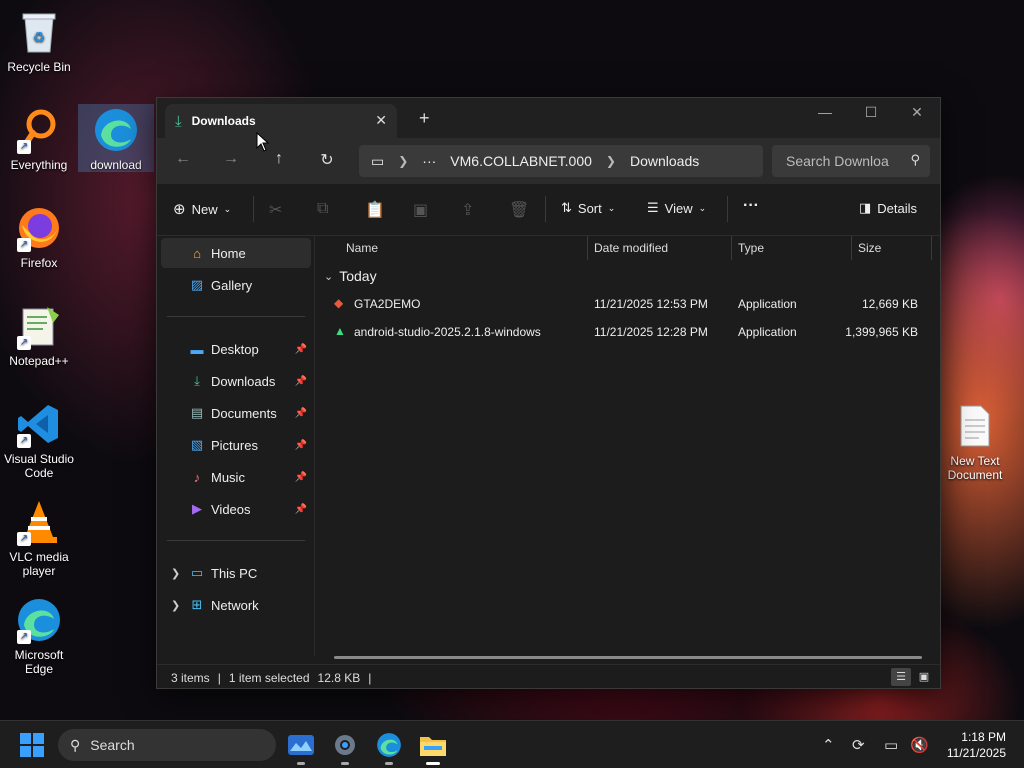 The image size is (1024, 768). What do you see at coordinates (865, 207) in the screenshot?
I see `details-pane-icon: ◨` at bounding box center [865, 207].